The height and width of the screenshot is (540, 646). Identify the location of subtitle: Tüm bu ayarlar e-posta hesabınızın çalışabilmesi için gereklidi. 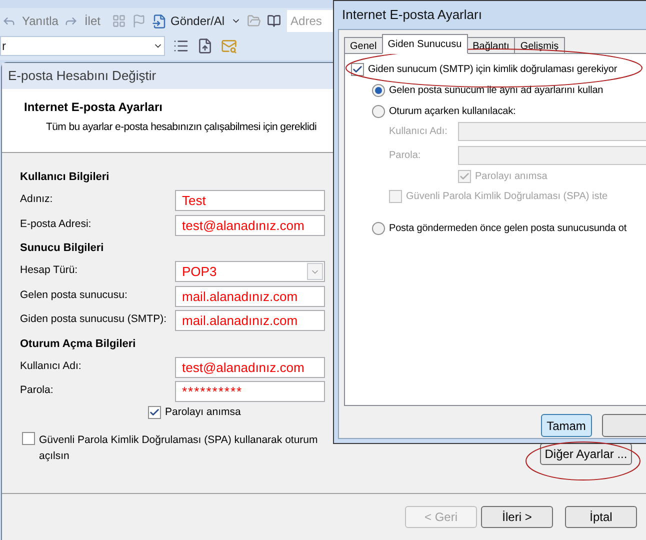
(181, 127).